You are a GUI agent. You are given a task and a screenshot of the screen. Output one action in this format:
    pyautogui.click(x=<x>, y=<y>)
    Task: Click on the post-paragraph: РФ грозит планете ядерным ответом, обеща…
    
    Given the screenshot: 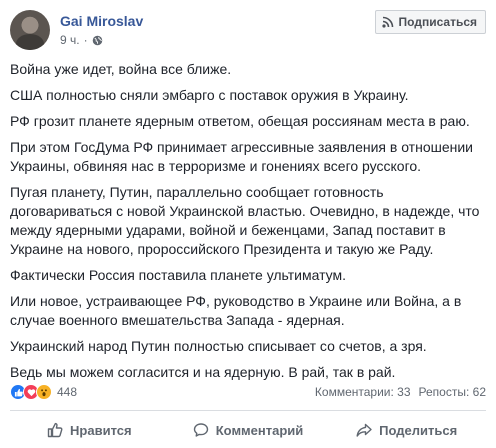 What is the action you would take?
    pyautogui.click(x=240, y=121)
    